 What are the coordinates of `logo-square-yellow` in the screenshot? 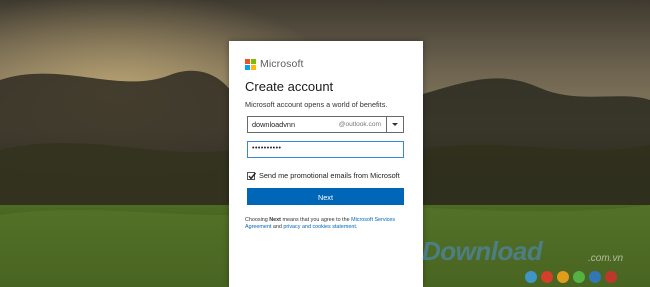 It's located at (253, 67).